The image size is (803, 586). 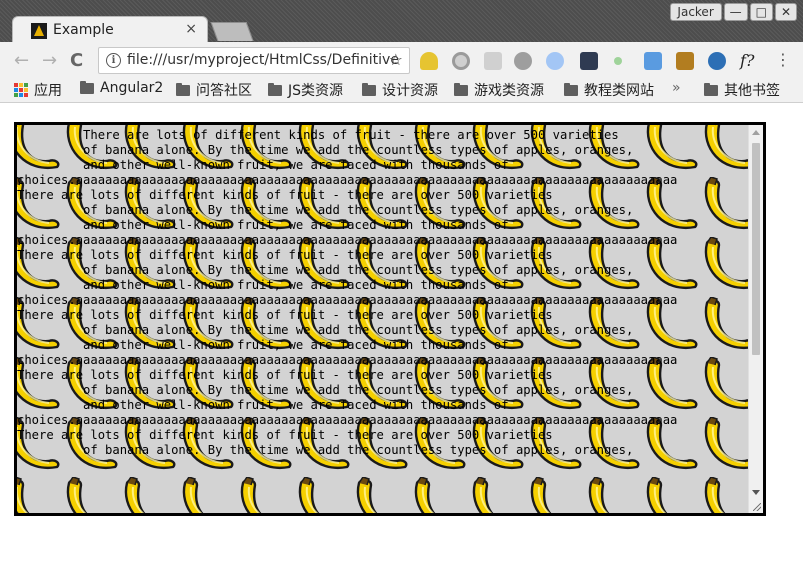 What do you see at coordinates (263, 60) in the screenshot?
I see `url-text: file:///usr/myproject/HtmlCss/Definitive` at bounding box center [263, 60].